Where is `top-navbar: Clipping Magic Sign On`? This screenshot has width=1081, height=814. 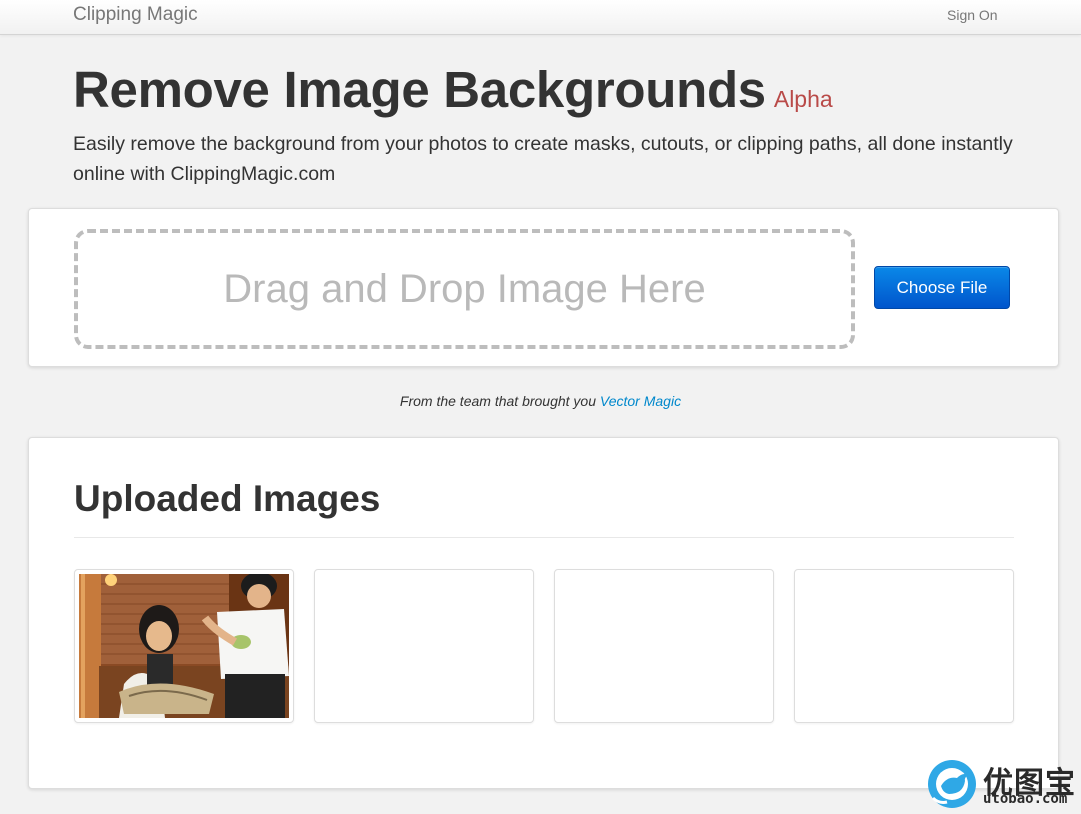
top-navbar: Clipping Magic Sign On is located at coordinates (540, 17).